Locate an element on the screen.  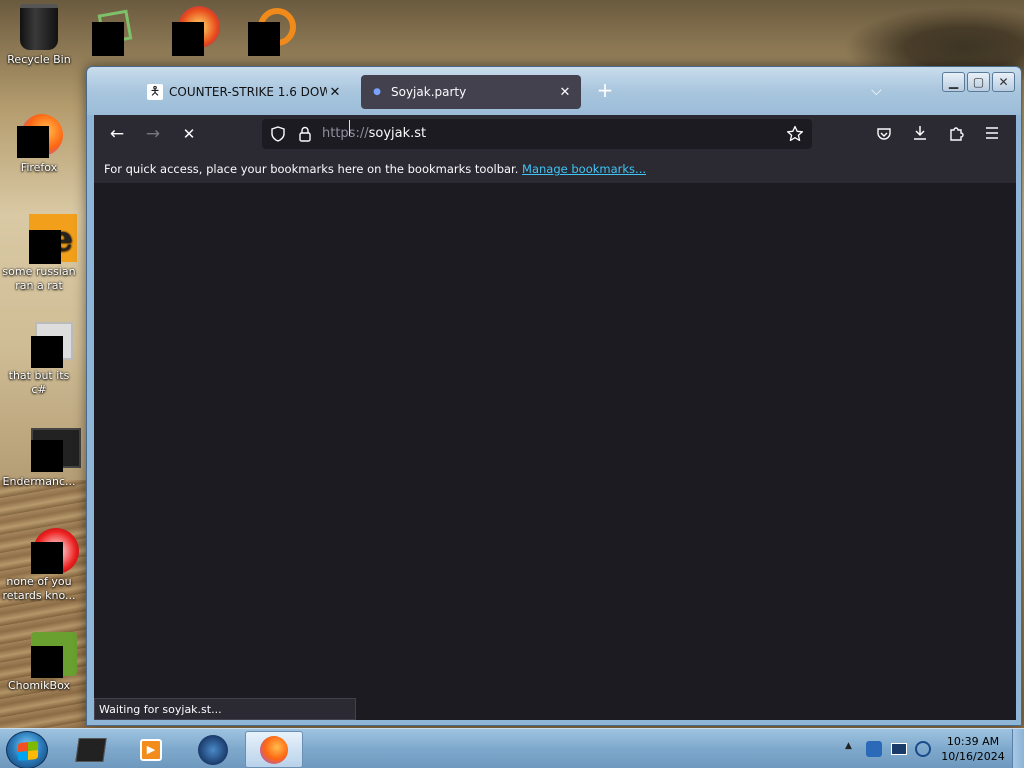
url-bar: https://soyjak.st is located at coordinates (537, 134).